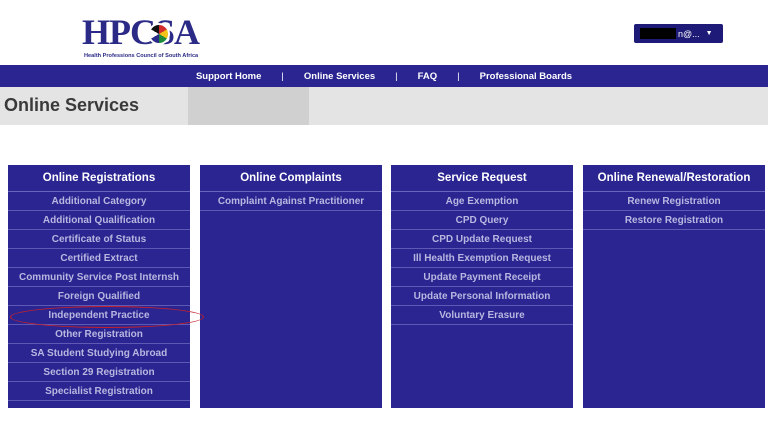 This screenshot has height=432, width=768. What do you see at coordinates (339, 76) in the screenshot?
I see `nav-online-services: Online Services` at bounding box center [339, 76].